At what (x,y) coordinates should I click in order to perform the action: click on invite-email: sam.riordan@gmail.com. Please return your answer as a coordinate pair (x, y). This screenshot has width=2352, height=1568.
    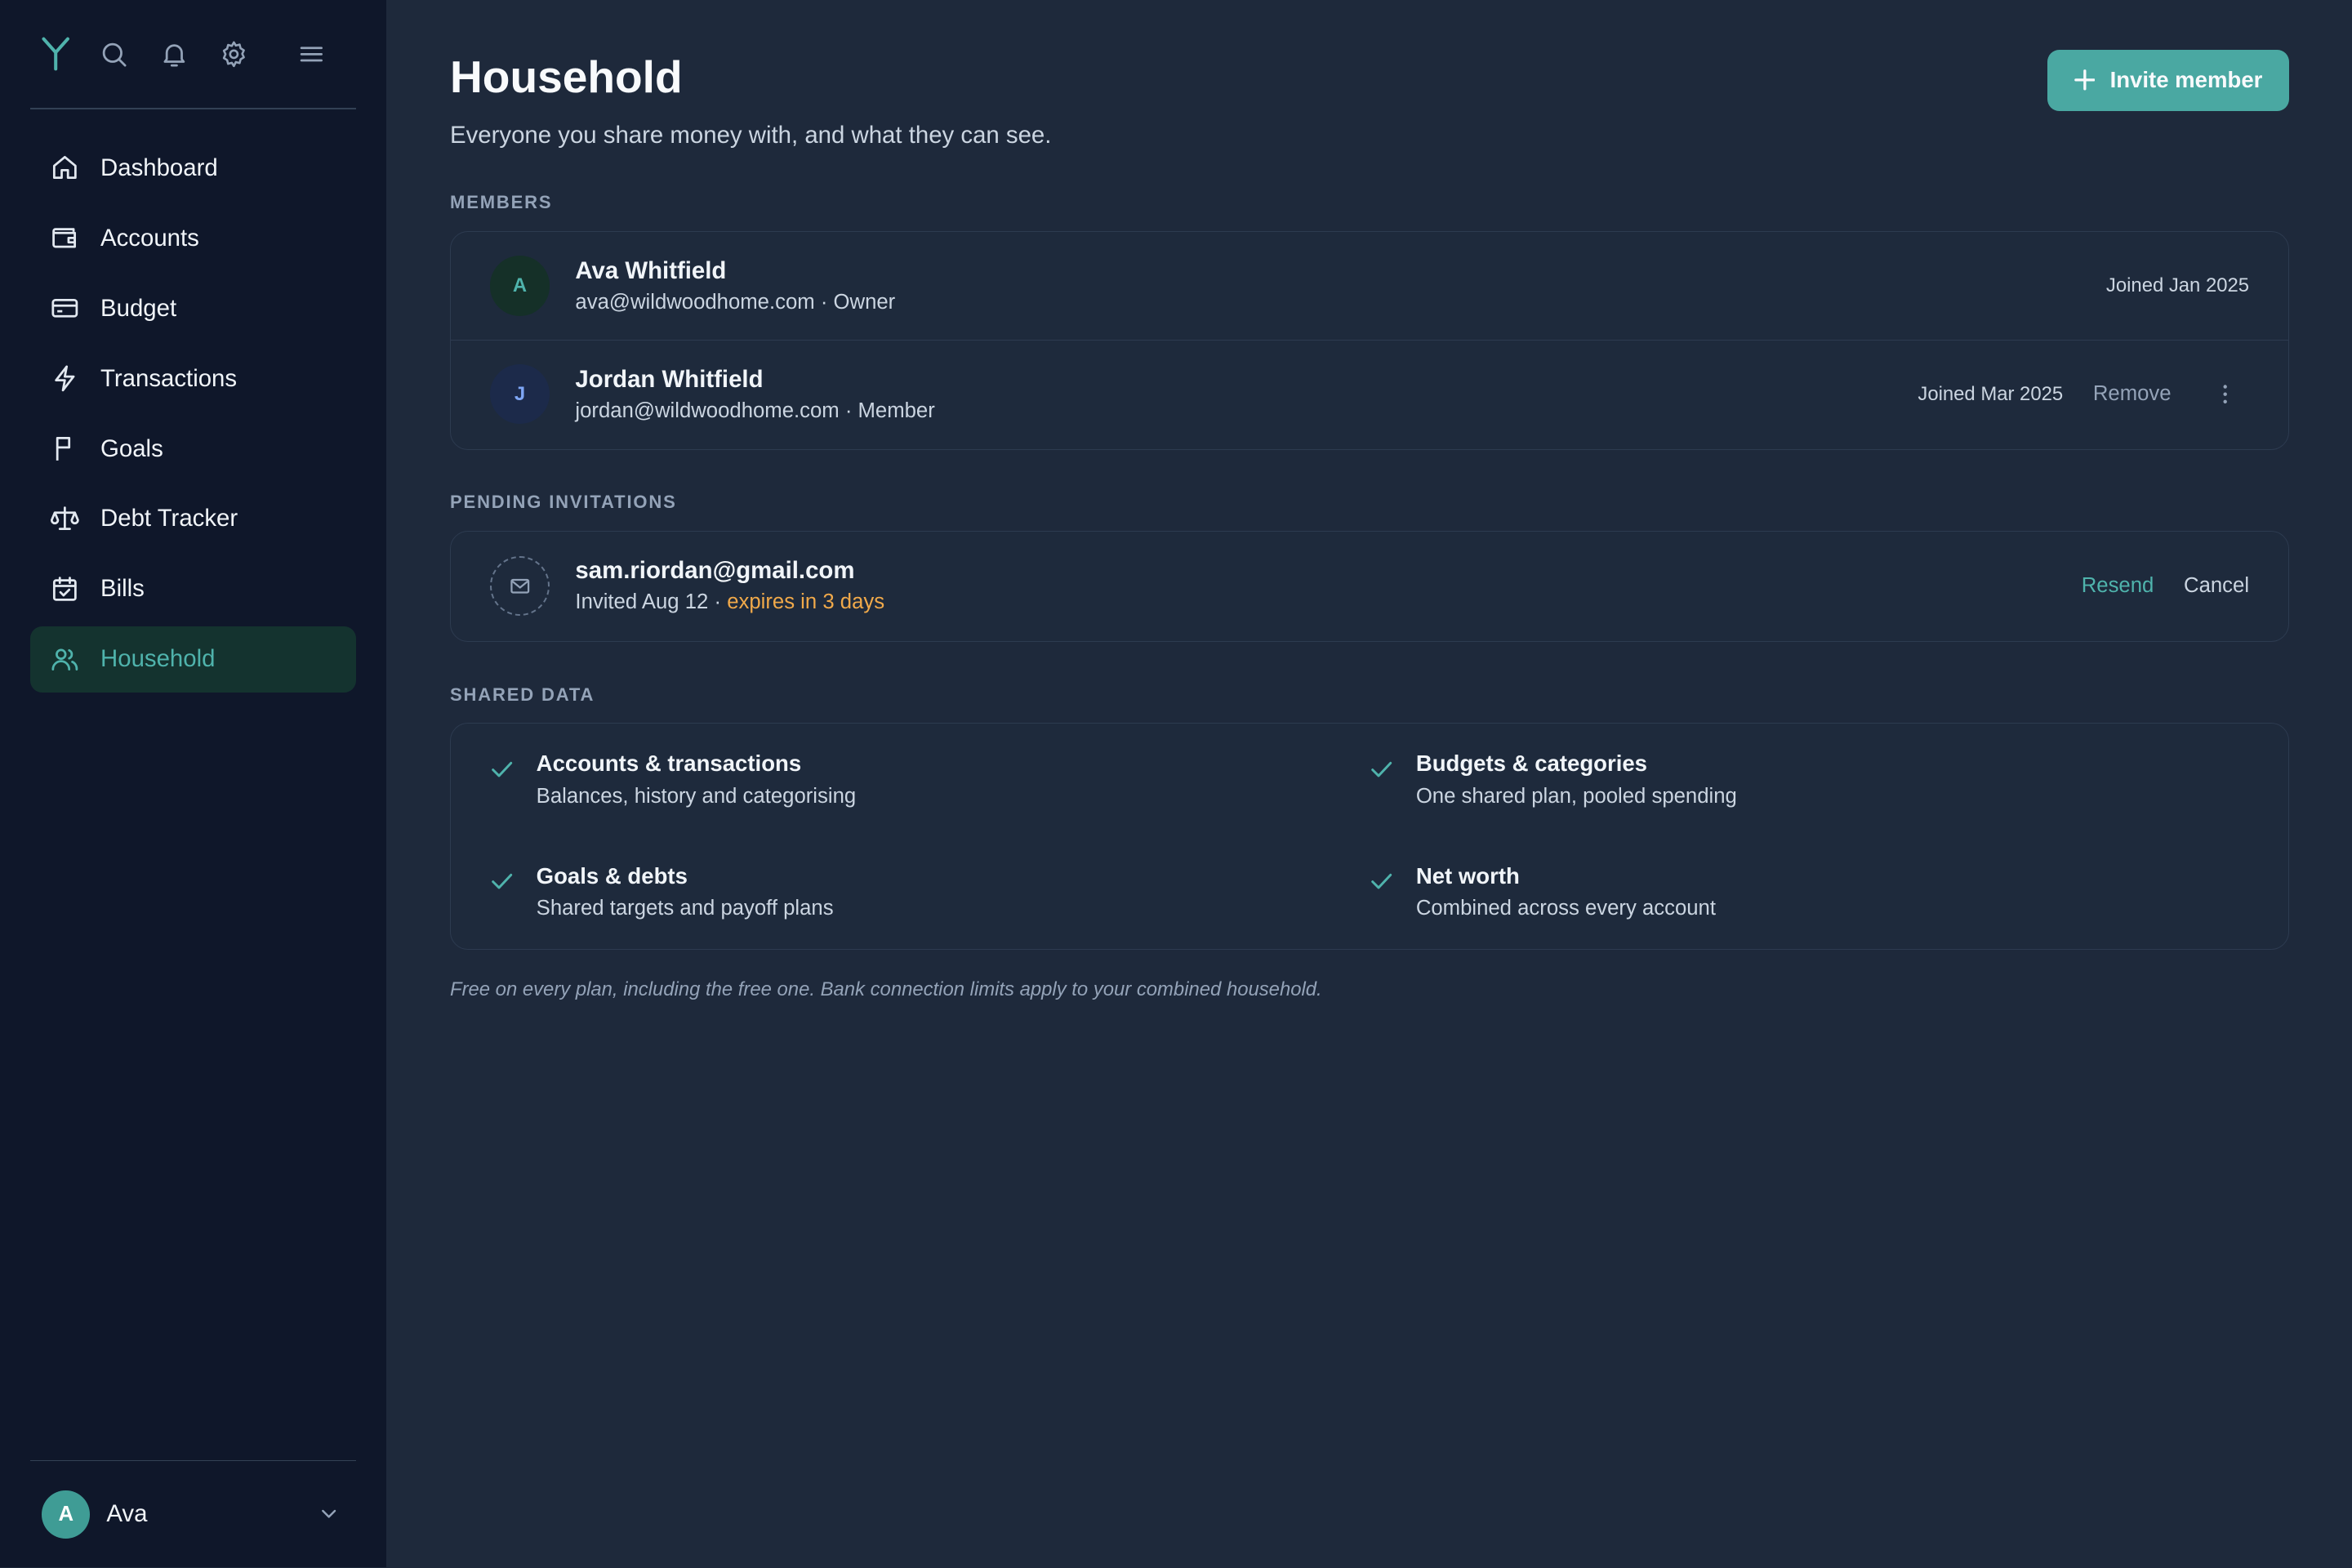
    Looking at the image, I should click on (715, 571).